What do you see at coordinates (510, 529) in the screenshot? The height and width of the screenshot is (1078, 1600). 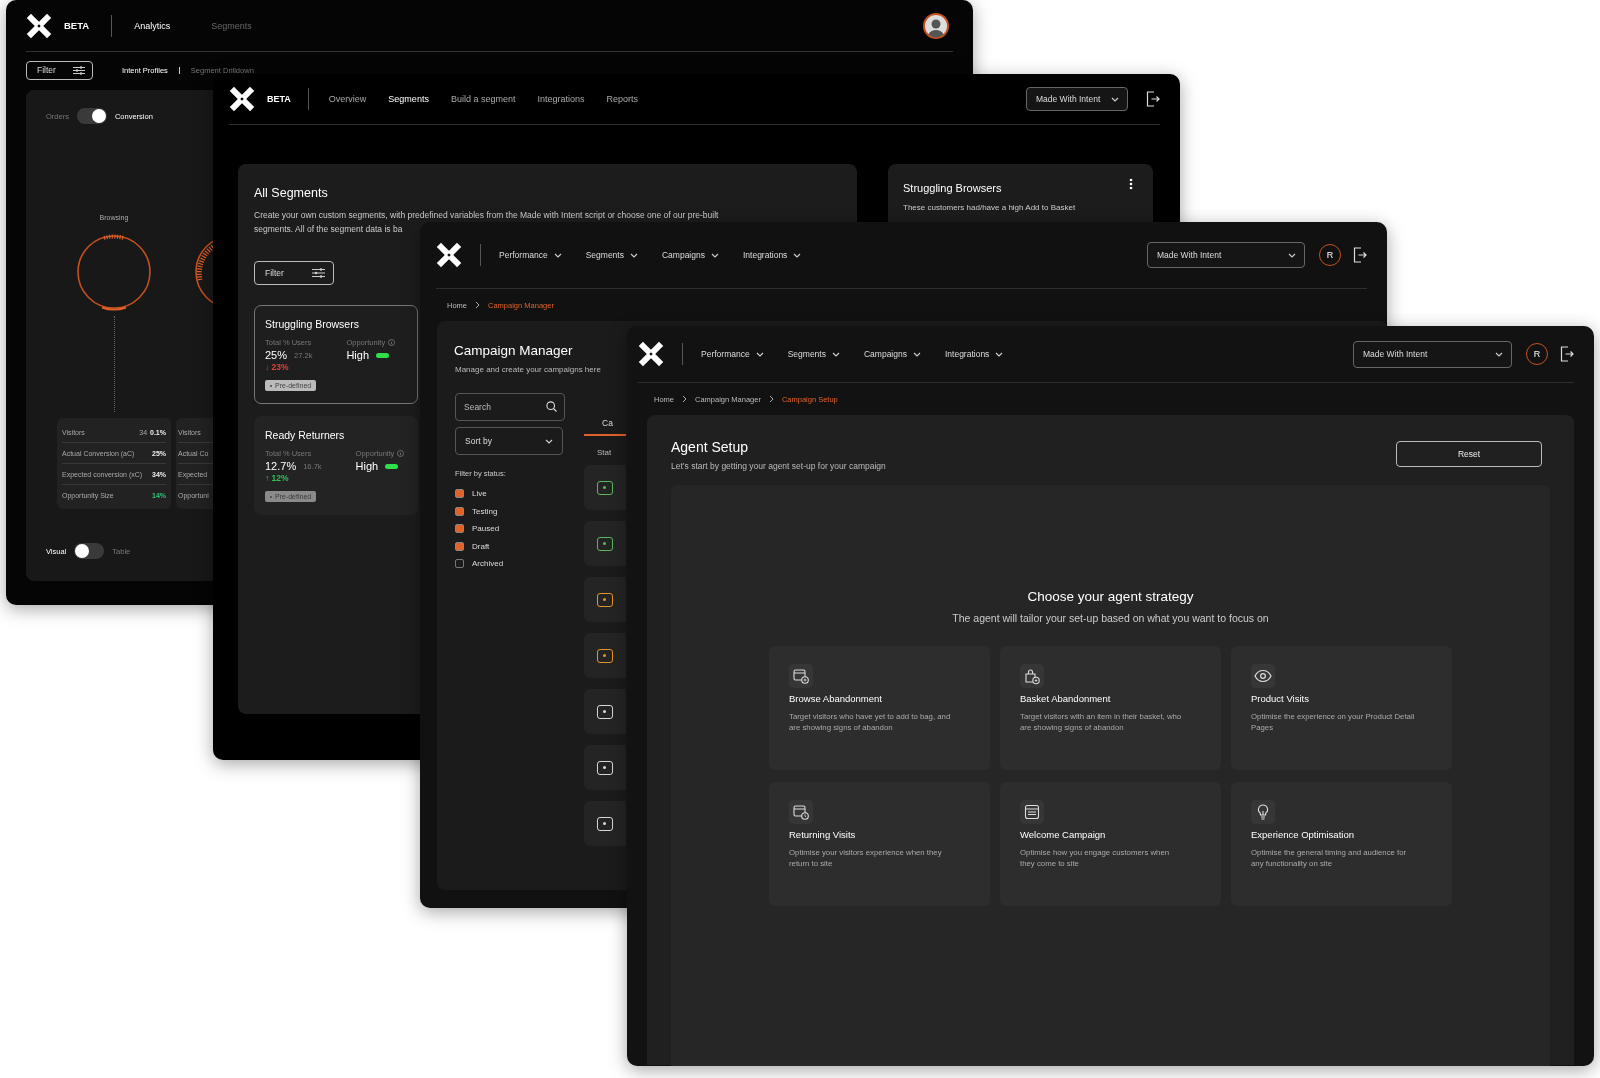 I see `status-checkbox: Paused` at bounding box center [510, 529].